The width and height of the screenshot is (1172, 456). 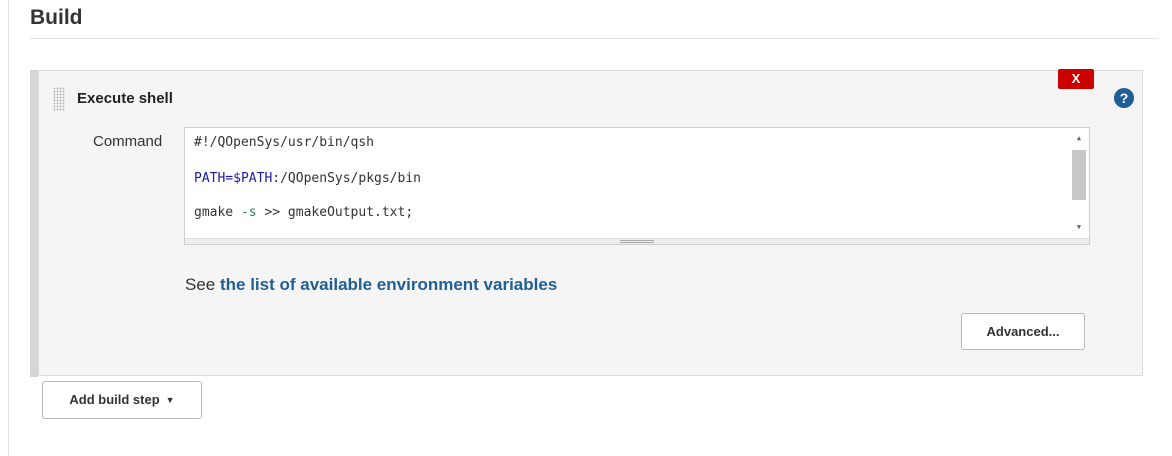 What do you see at coordinates (34, 223) in the screenshot?
I see `step-left-bar` at bounding box center [34, 223].